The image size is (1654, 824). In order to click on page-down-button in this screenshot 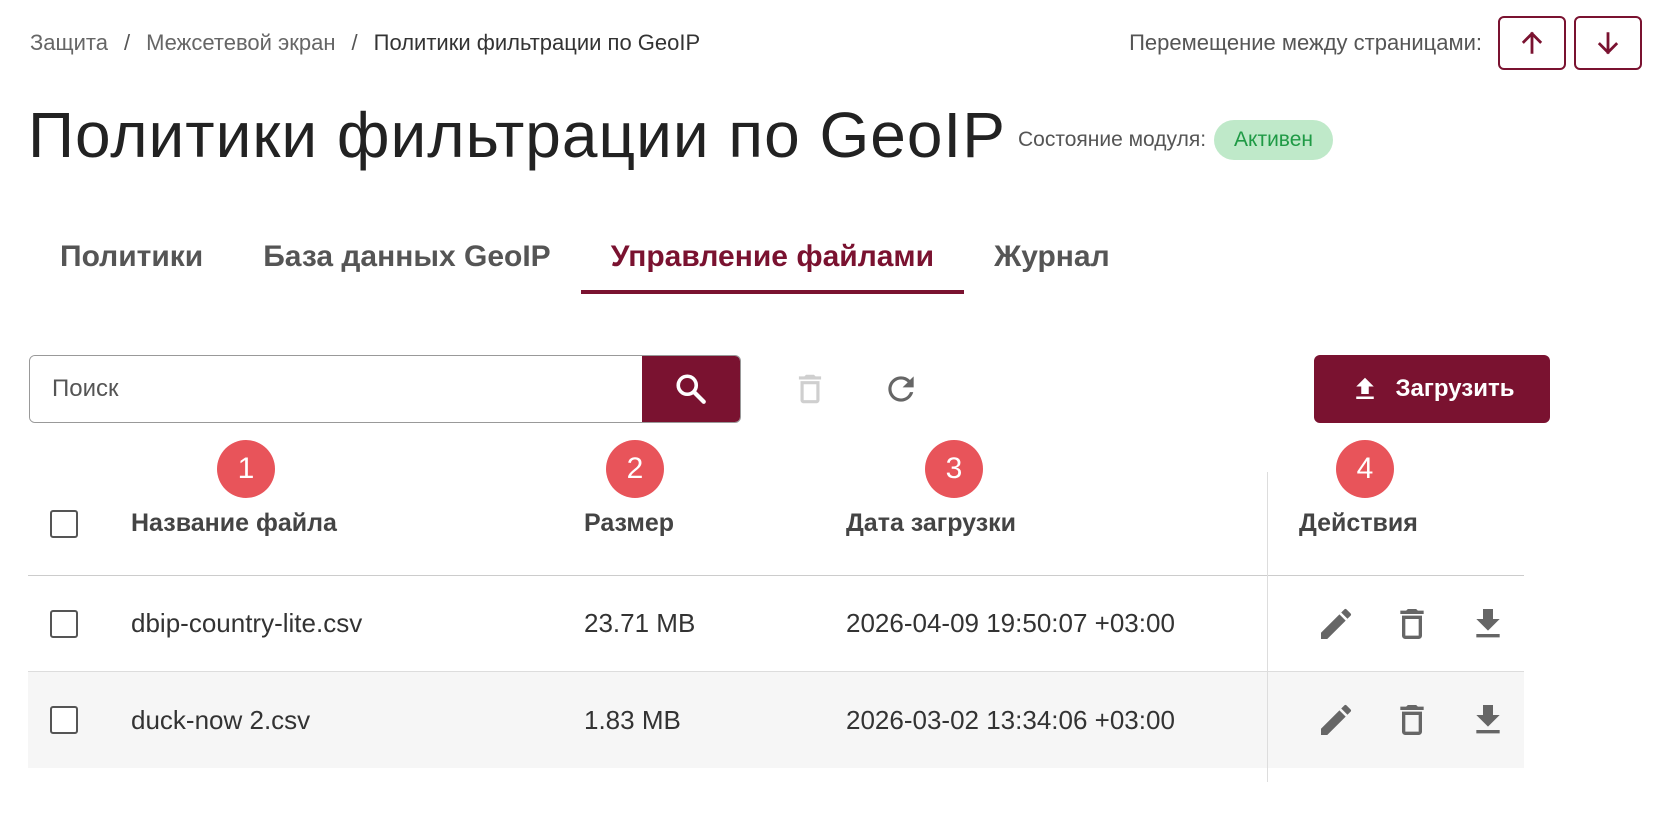, I will do `click(1608, 43)`.